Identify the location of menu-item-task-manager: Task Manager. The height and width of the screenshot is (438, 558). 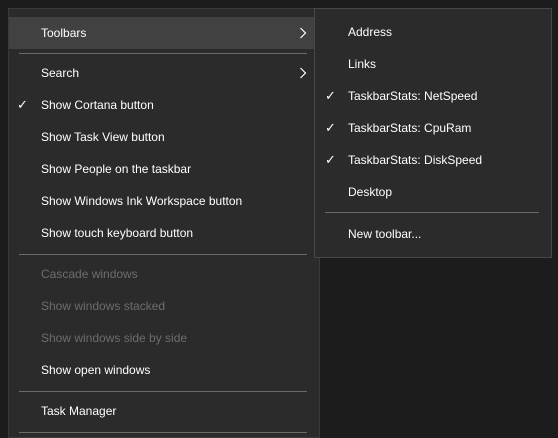
(164, 411).